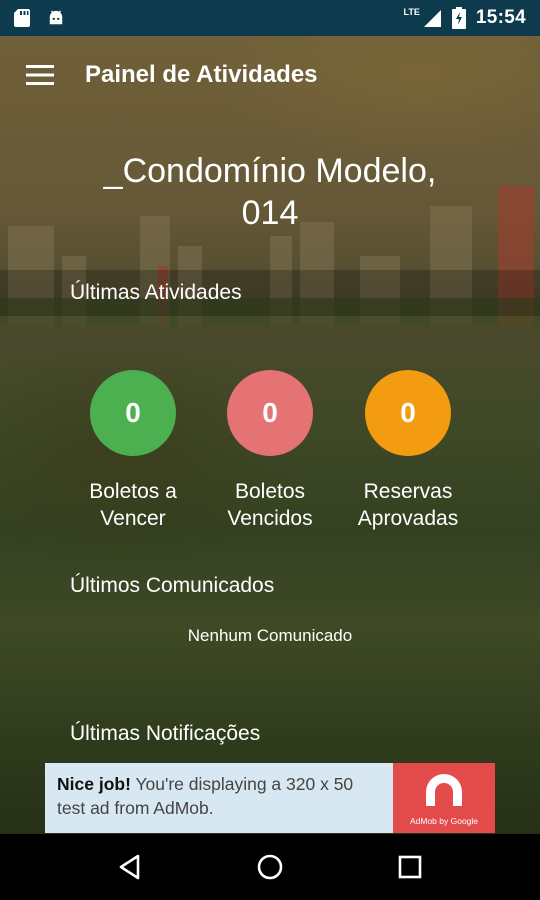 The width and height of the screenshot is (540, 900). What do you see at coordinates (408, 413) in the screenshot?
I see `reservations-count-badge: 0` at bounding box center [408, 413].